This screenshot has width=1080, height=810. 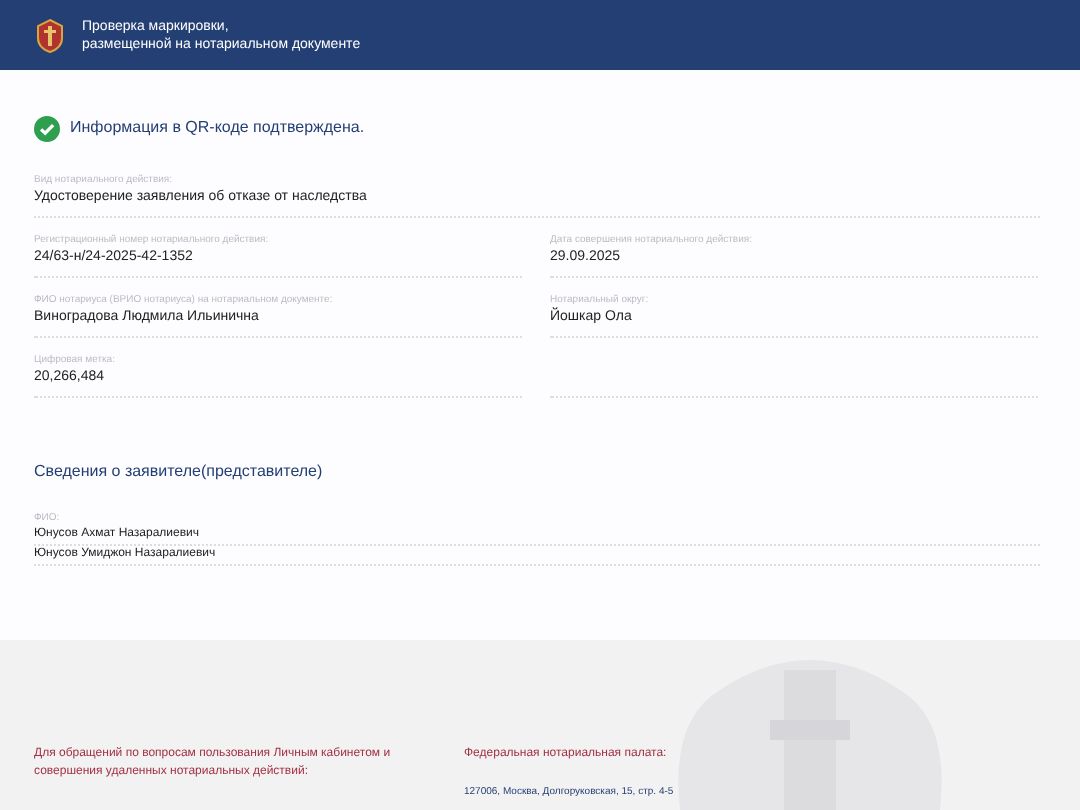 I want to click on section-heading: Сведения о заявителе(представителе), so click(x=179, y=472).